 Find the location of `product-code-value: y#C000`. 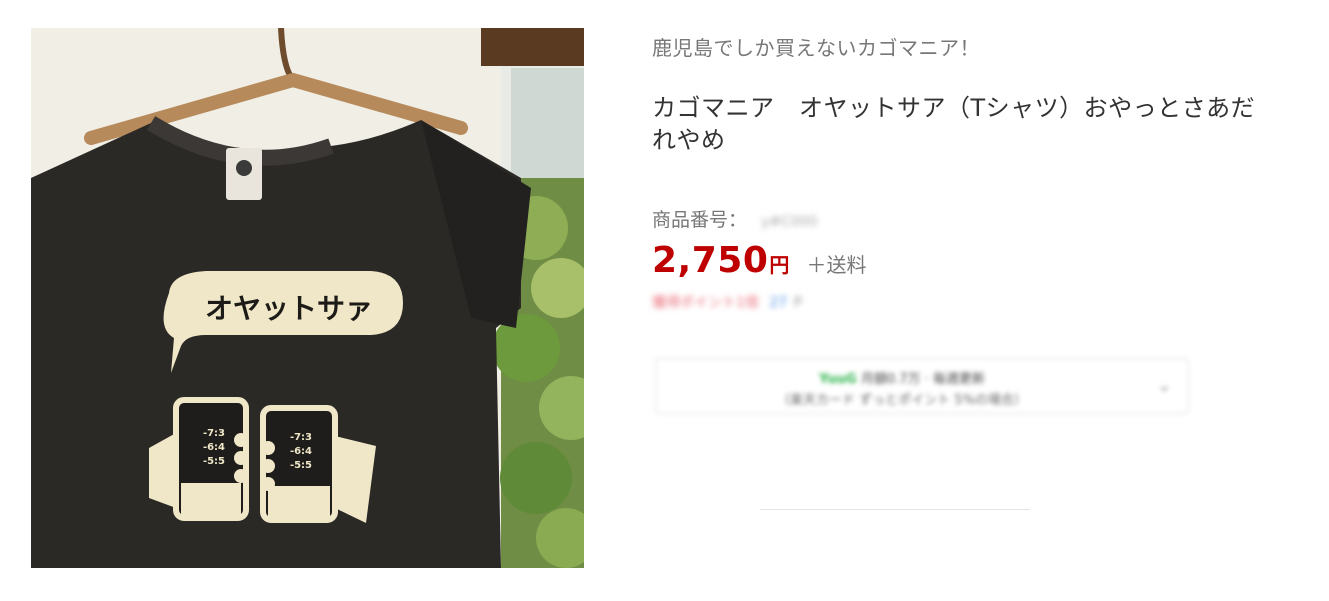

product-code-value: y#C000 is located at coordinates (789, 222).